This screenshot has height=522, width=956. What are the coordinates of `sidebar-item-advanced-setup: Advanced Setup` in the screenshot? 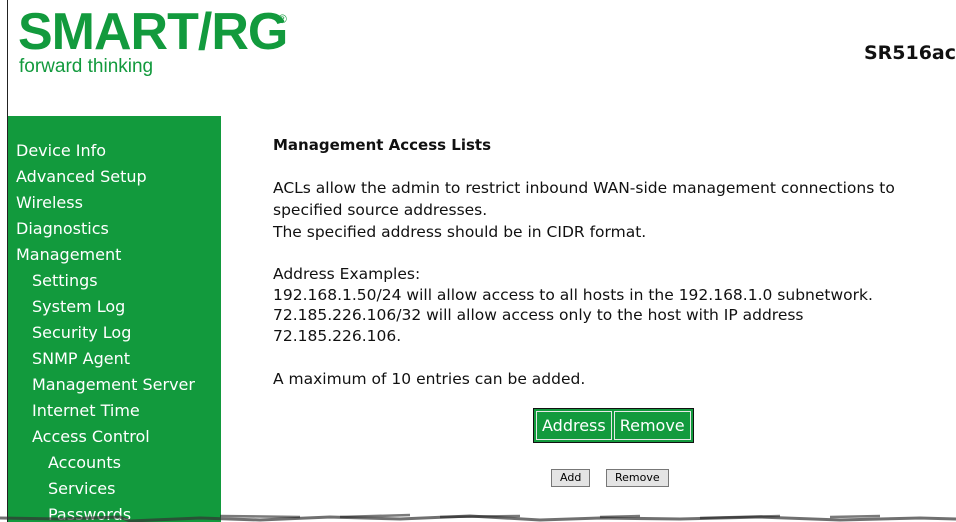 It's located at (81, 176).